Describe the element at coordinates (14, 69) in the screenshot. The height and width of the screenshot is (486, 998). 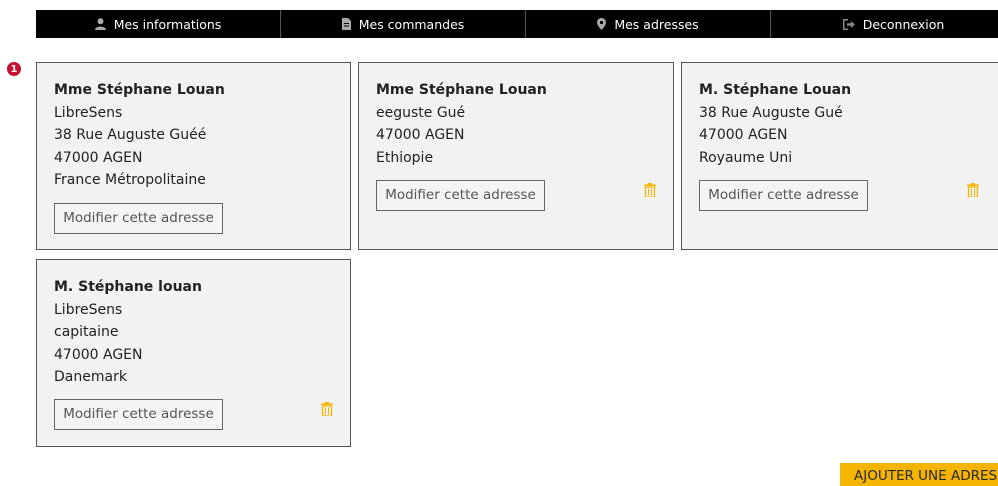
I see `notice-badge: 1` at that location.